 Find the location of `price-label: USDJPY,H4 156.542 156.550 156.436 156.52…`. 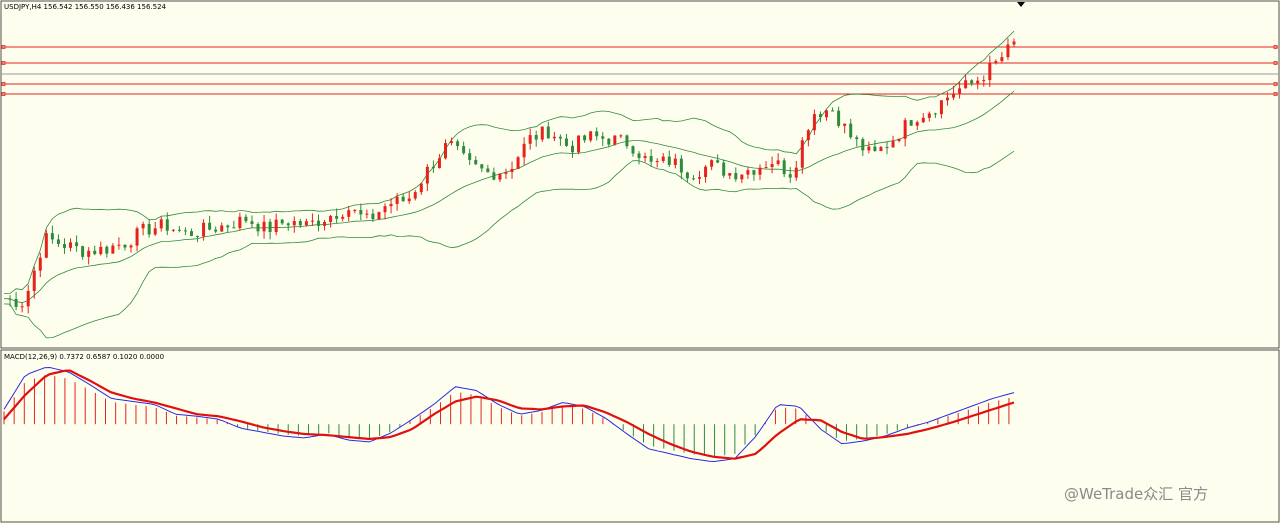

price-label: USDJPY,H4 156.542 156.550 156.436 156.52… is located at coordinates (85, 7).